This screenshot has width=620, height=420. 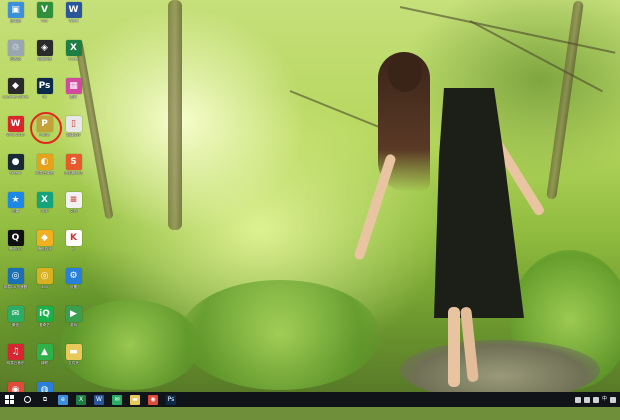 I want to click on app-icon: ★, so click(x=15, y=200).